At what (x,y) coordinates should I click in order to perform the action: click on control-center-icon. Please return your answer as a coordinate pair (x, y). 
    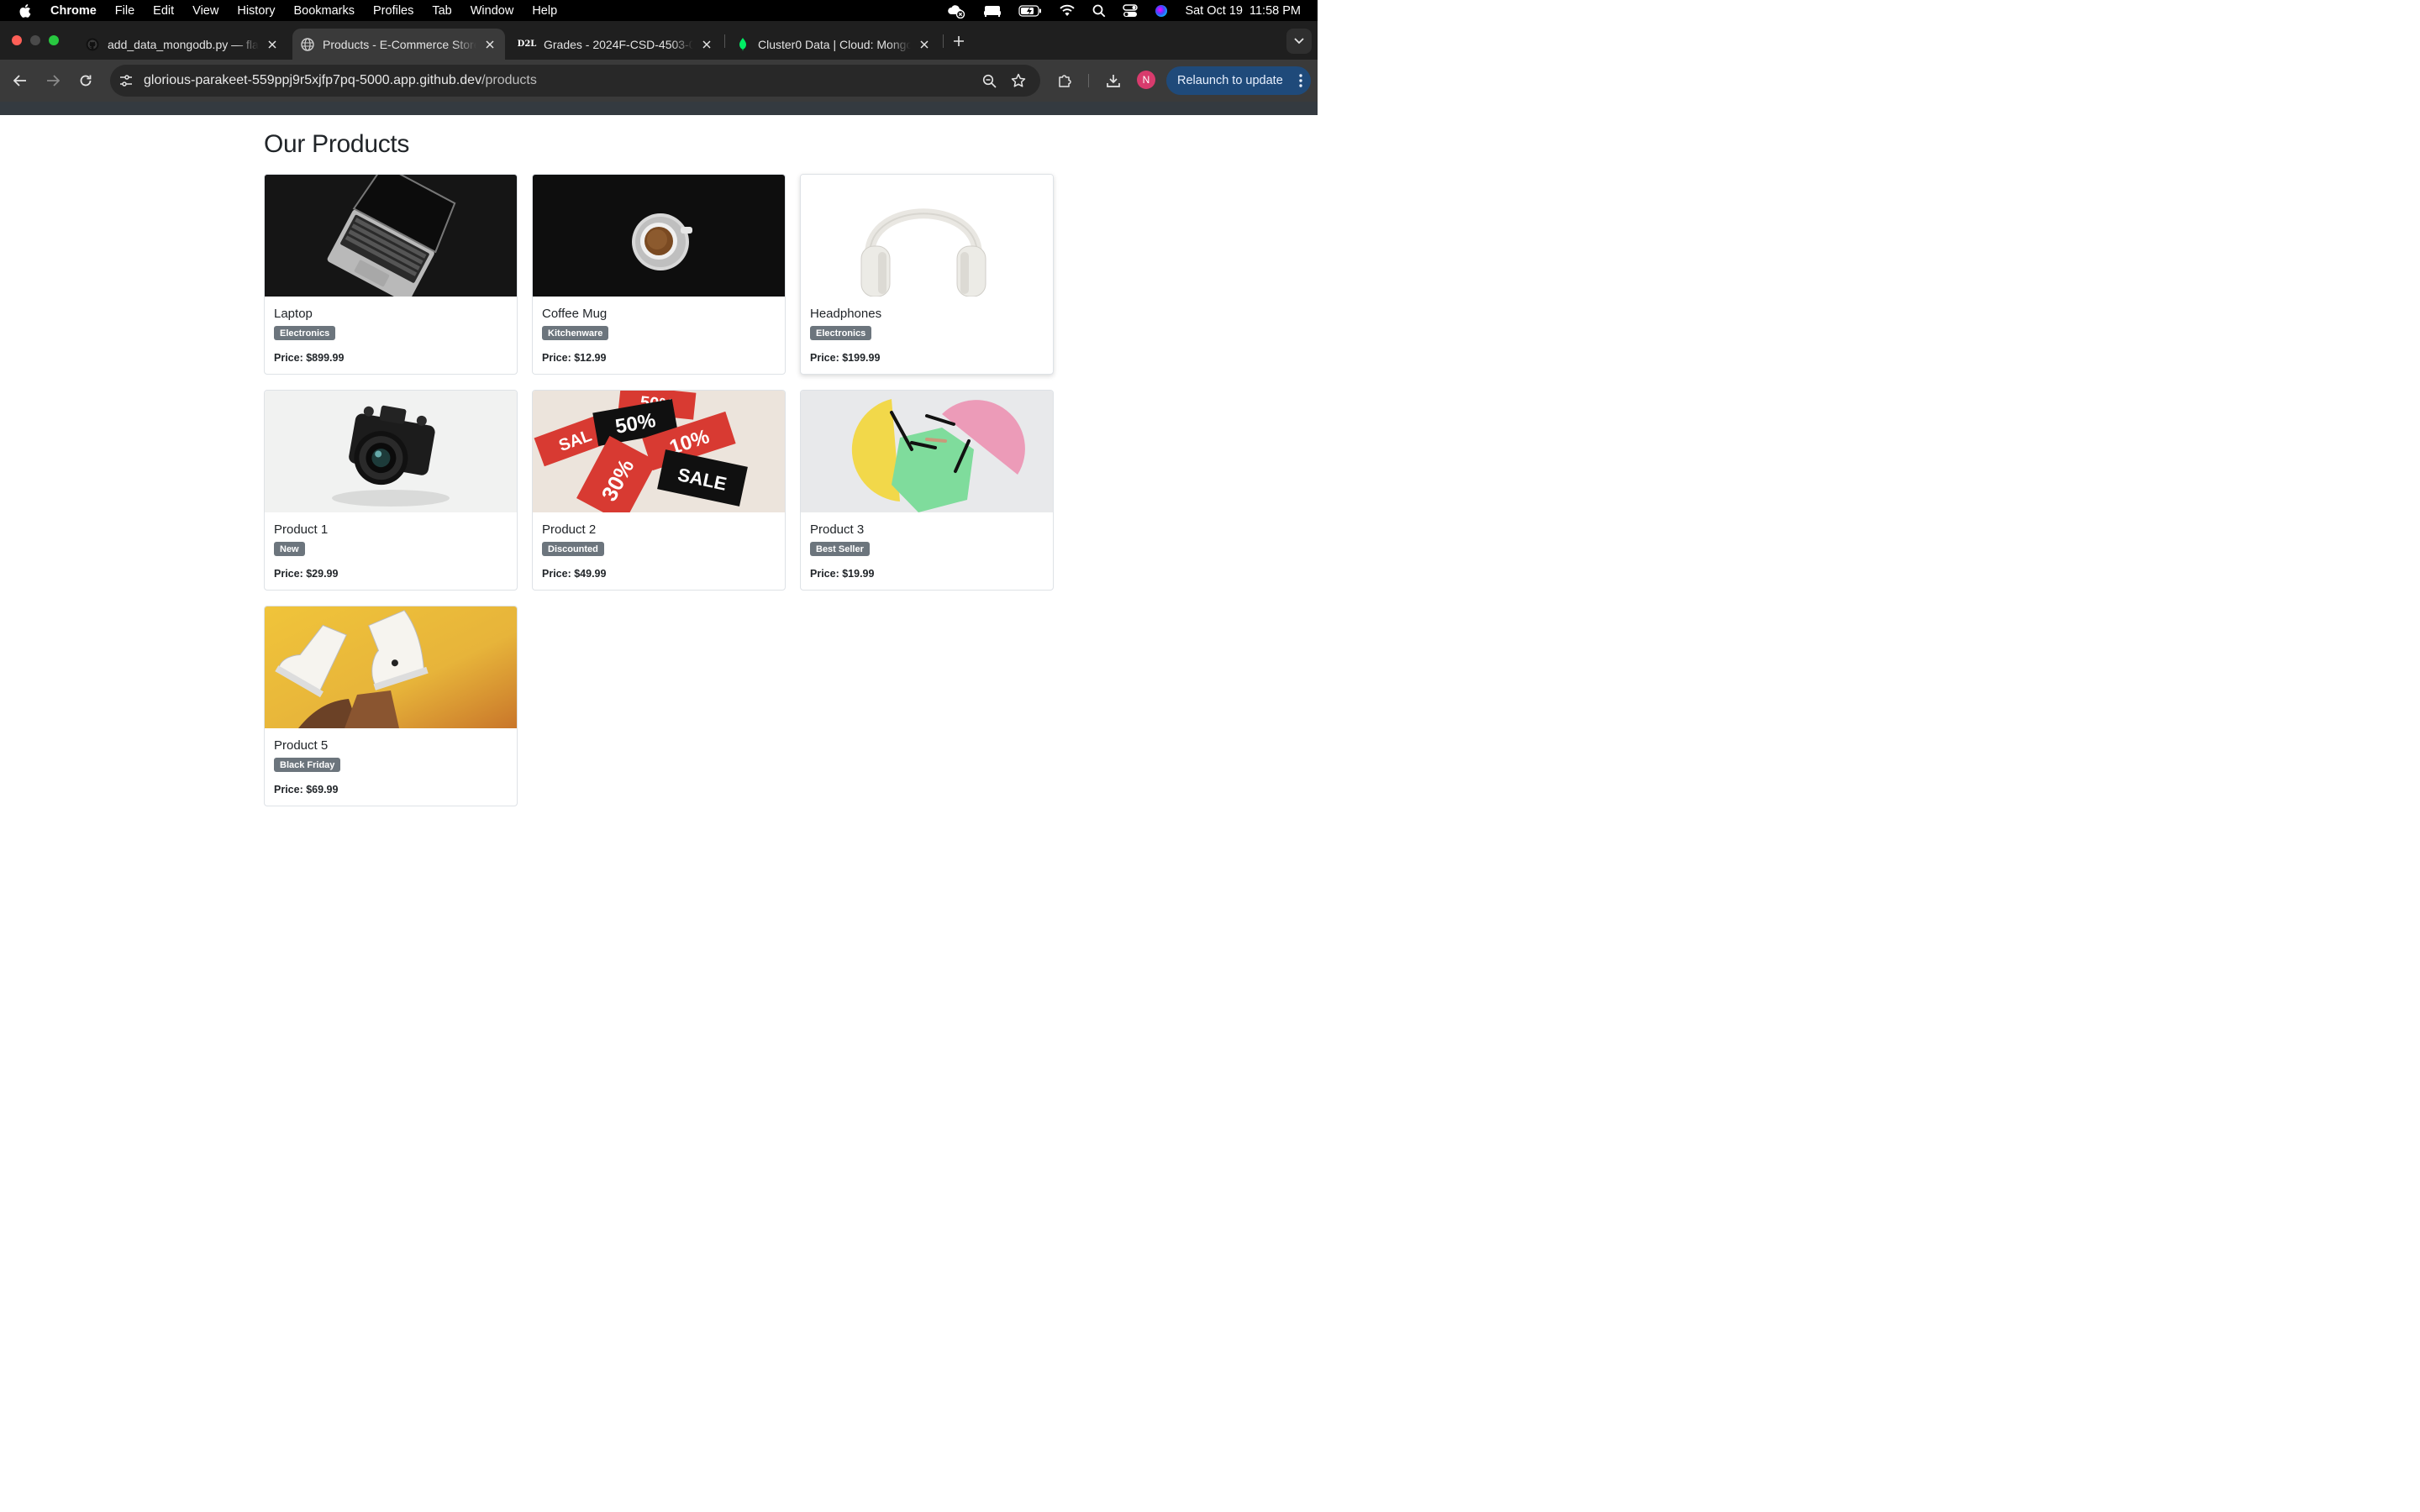
    Looking at the image, I should click on (1131, 10).